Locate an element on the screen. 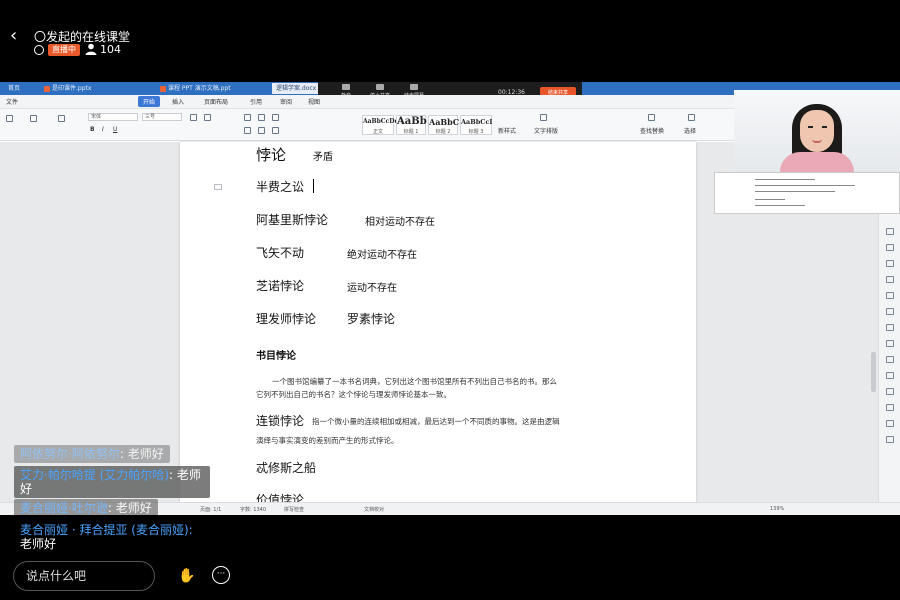 The image size is (900, 600). cursor-select-icon is located at coordinates (691, 117).